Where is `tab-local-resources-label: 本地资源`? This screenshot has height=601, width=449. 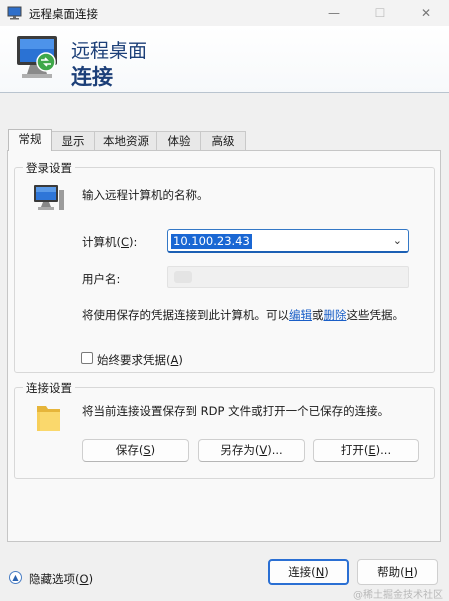 tab-local-resources-label: 本地资源 is located at coordinates (126, 141).